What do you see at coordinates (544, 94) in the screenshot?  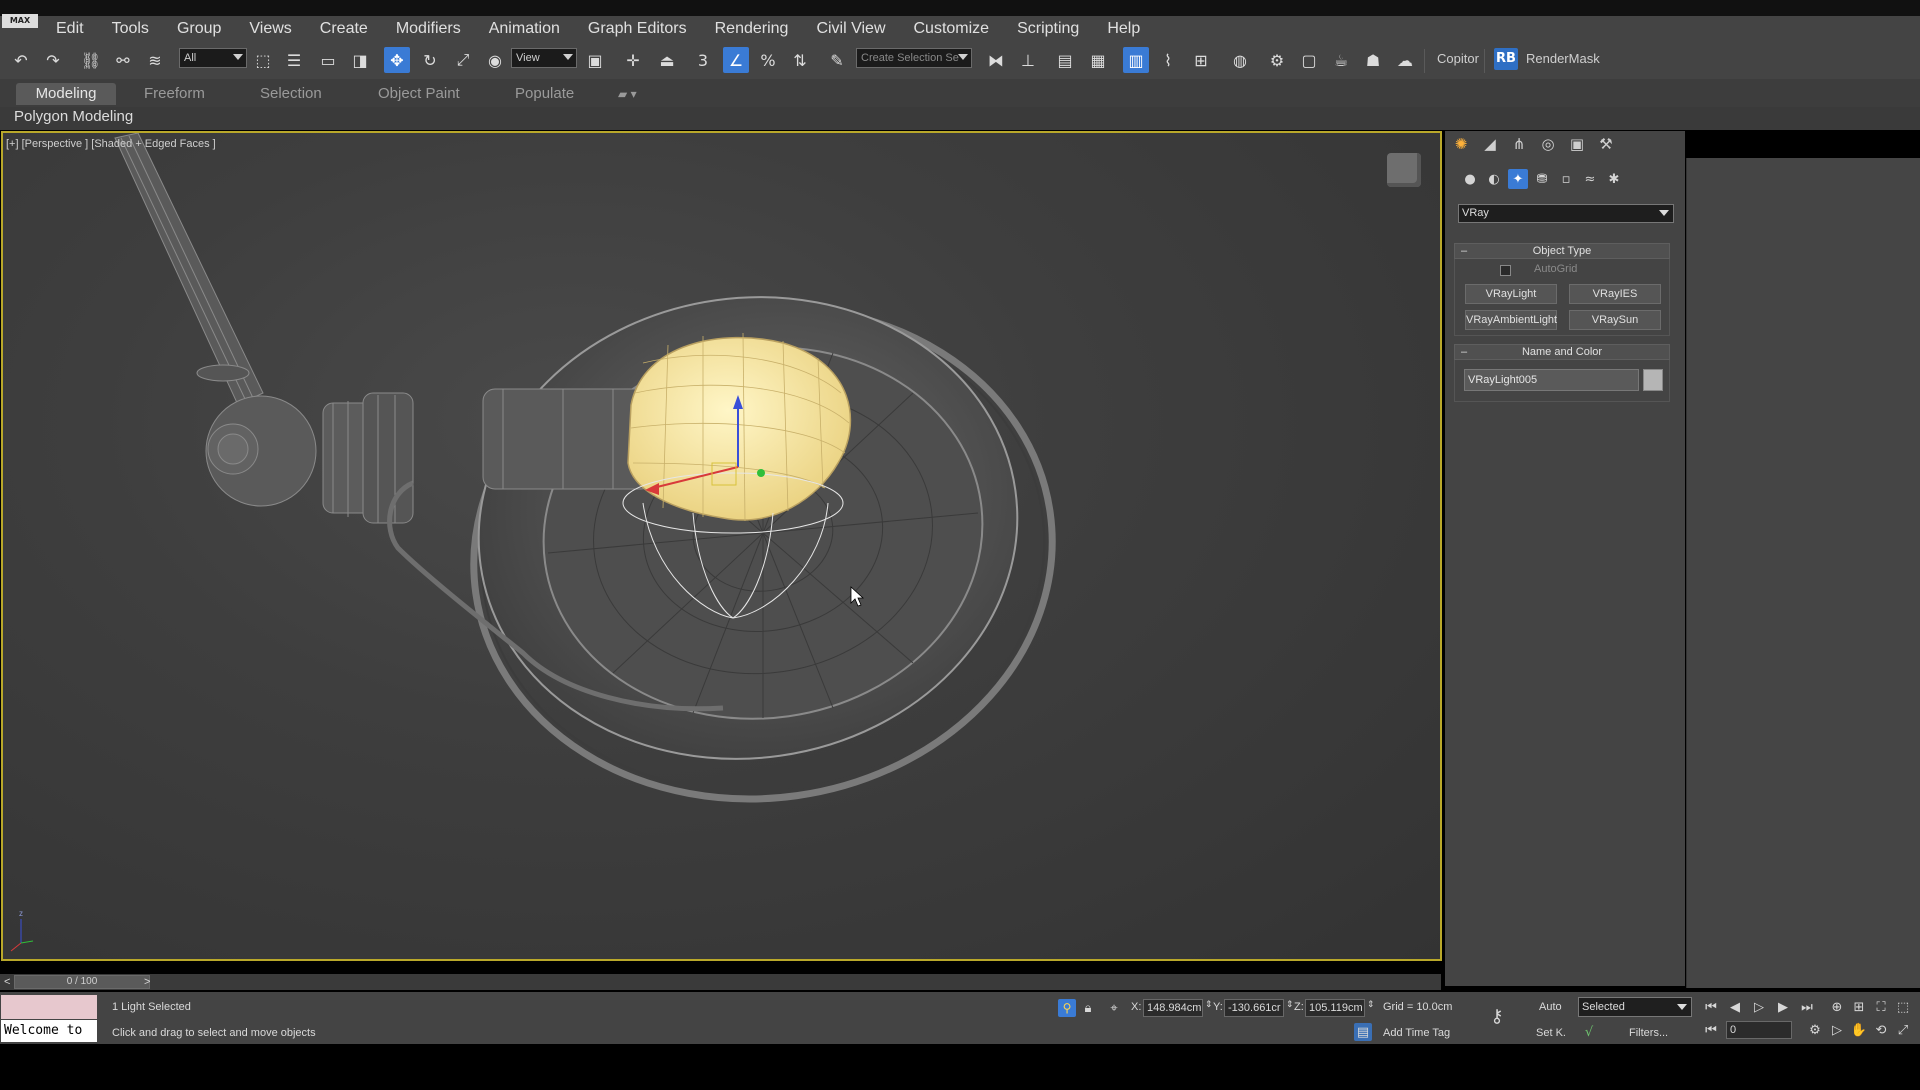 I see `ribbon-tab-populate: Populate` at bounding box center [544, 94].